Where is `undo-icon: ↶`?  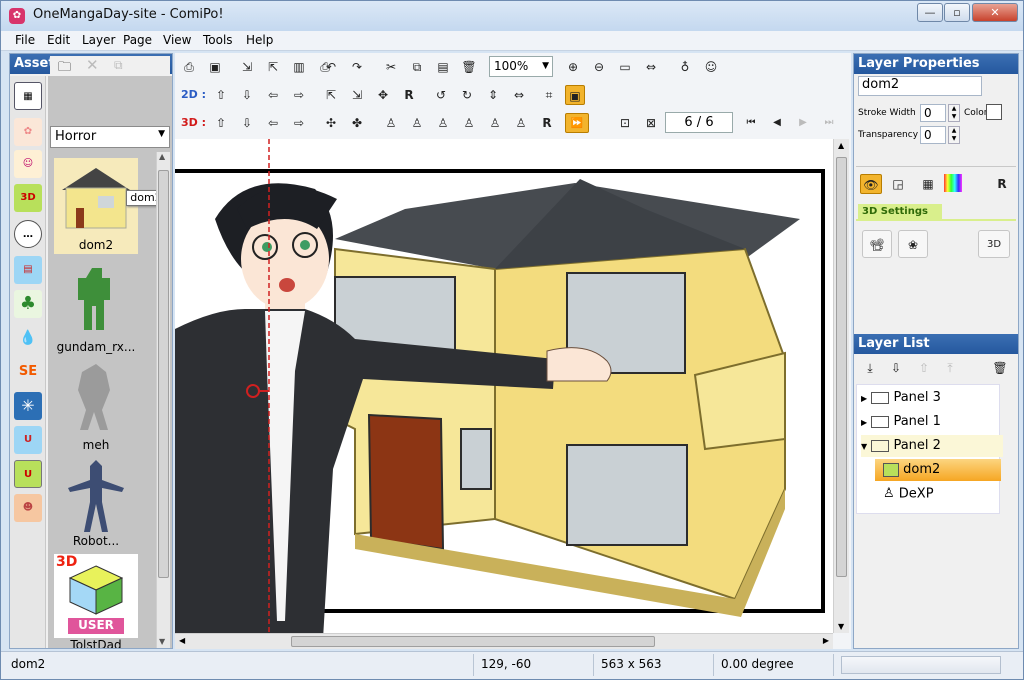 undo-icon: ↶ is located at coordinates (331, 67).